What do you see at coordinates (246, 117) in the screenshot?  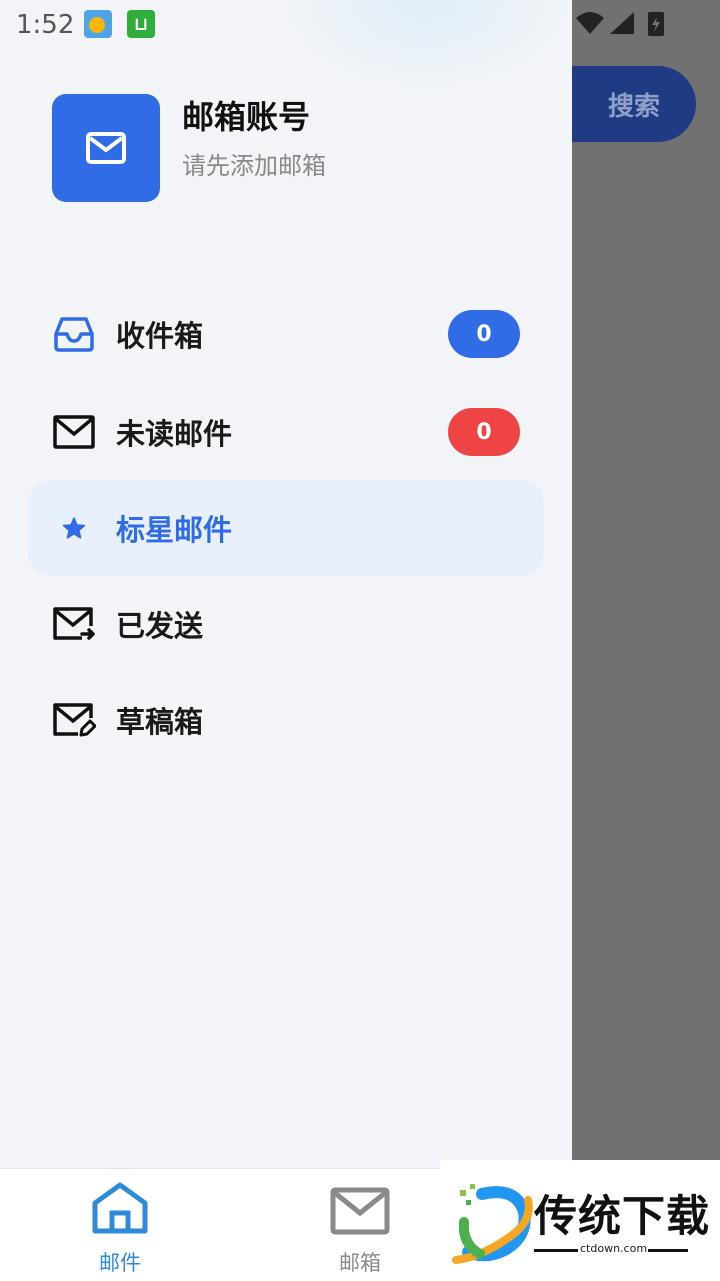 I see `account-title: 邮箱账号` at bounding box center [246, 117].